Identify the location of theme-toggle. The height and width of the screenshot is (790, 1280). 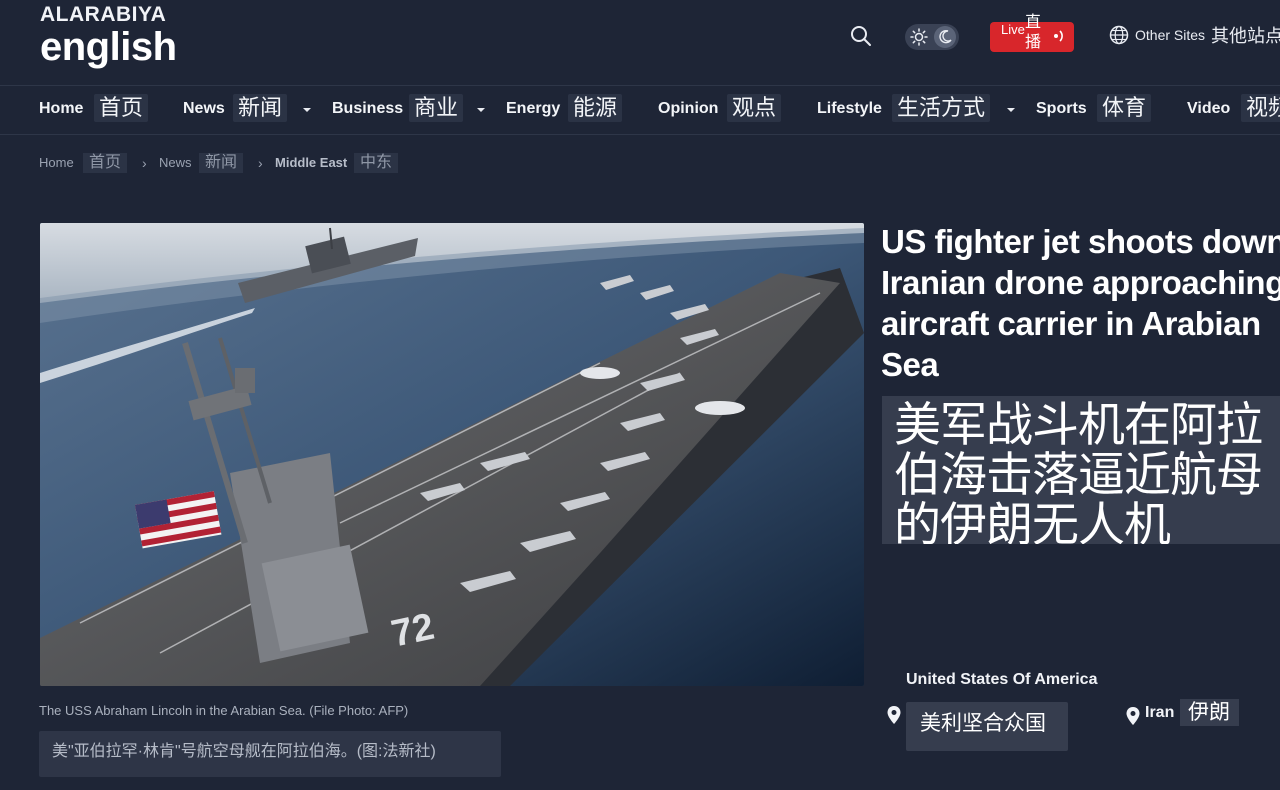
(932, 37).